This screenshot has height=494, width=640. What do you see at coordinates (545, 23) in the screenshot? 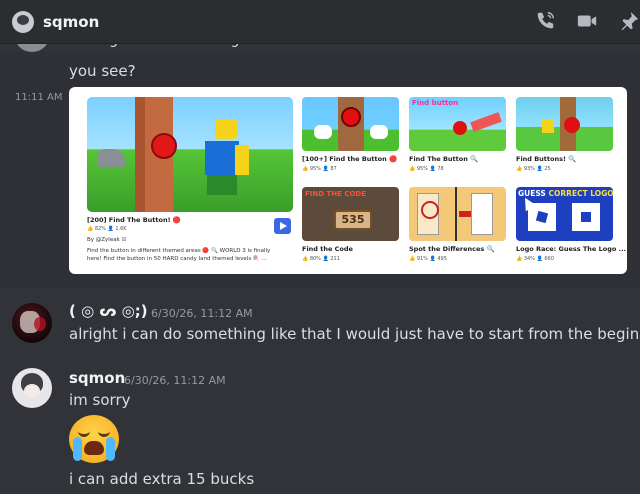
I see `phone-call-icon` at bounding box center [545, 23].